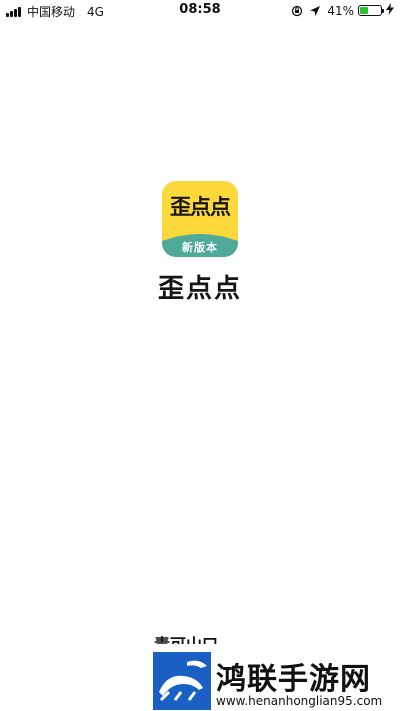 The height and width of the screenshot is (711, 400). What do you see at coordinates (293, 679) in the screenshot?
I see `watermark-title: 鸿联手游网` at bounding box center [293, 679].